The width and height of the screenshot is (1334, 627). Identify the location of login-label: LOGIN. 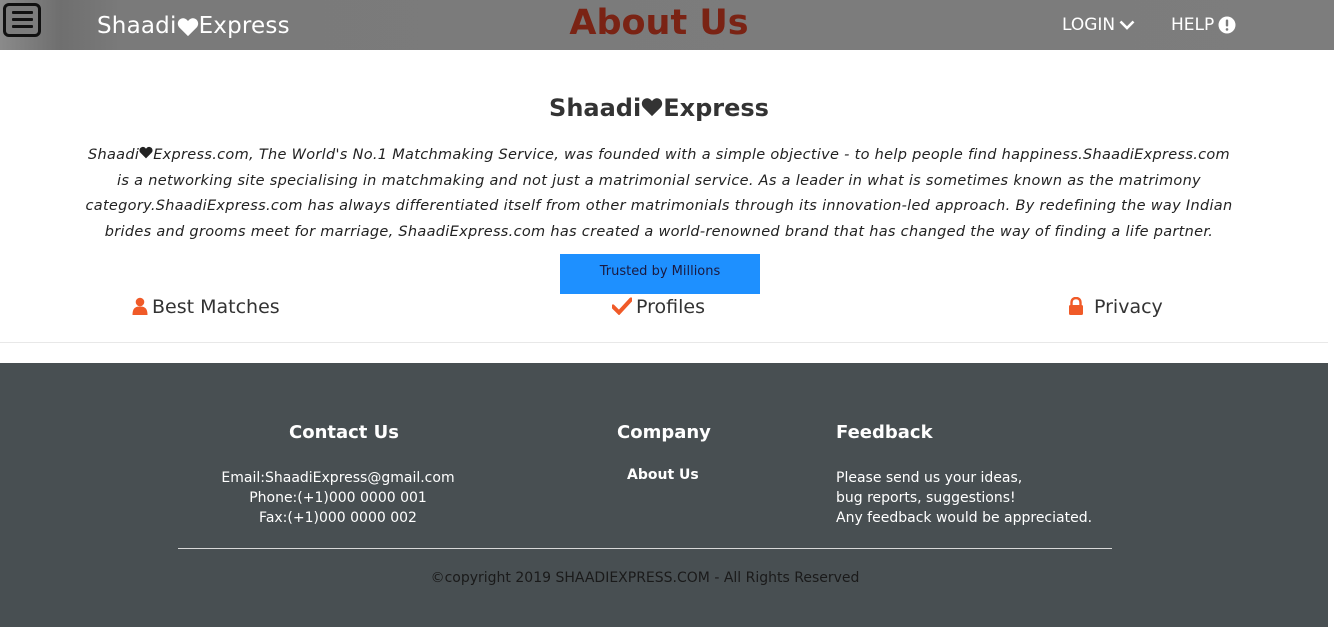
(1089, 25).